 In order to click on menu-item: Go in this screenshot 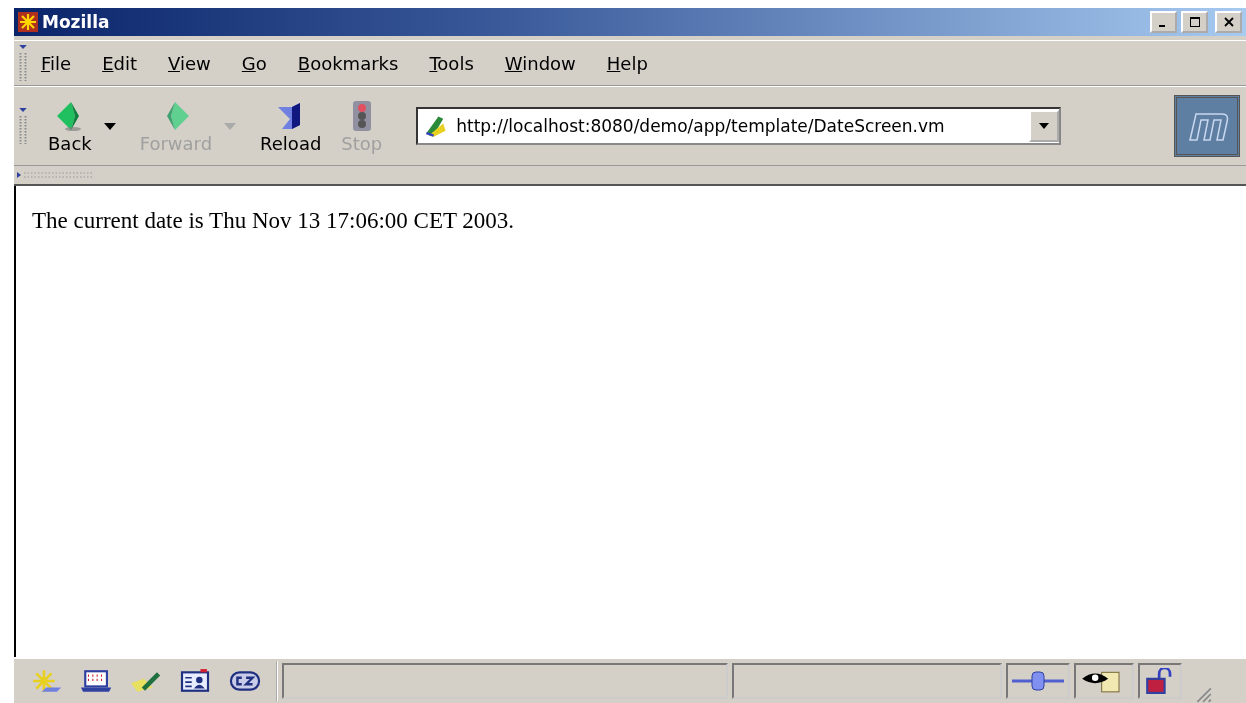, I will do `click(254, 63)`.